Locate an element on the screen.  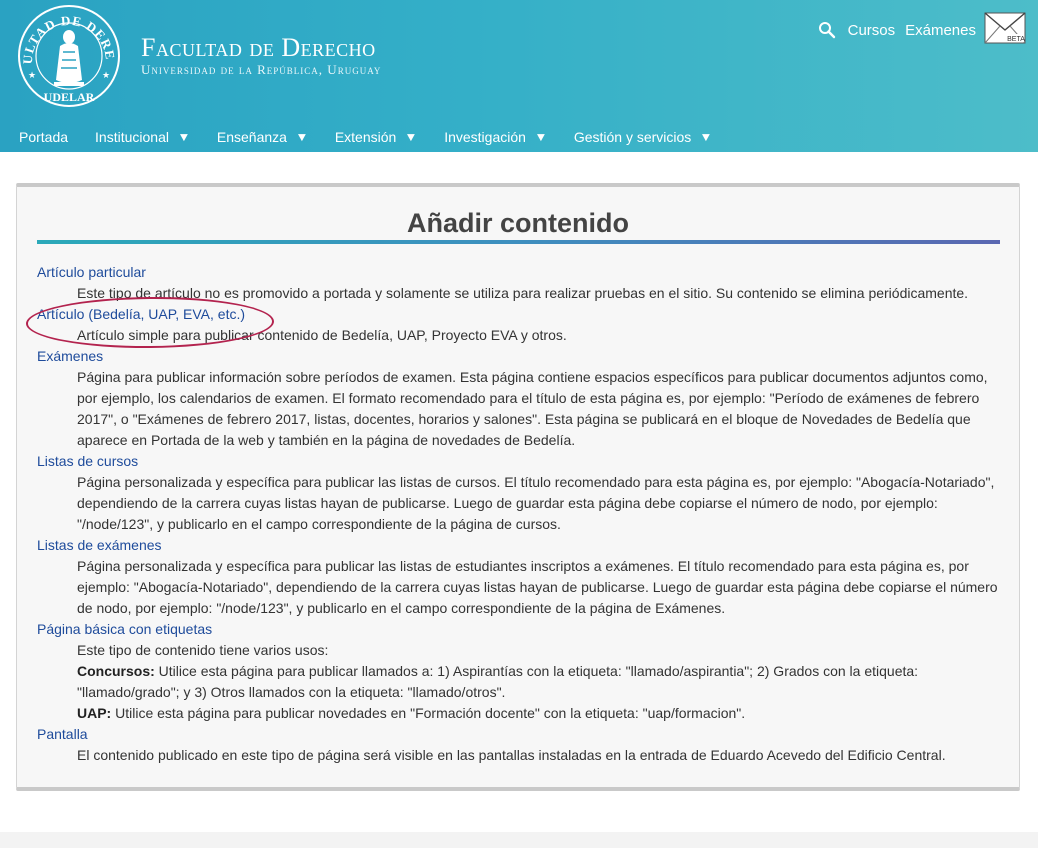
search-icon is located at coordinates (827, 30).